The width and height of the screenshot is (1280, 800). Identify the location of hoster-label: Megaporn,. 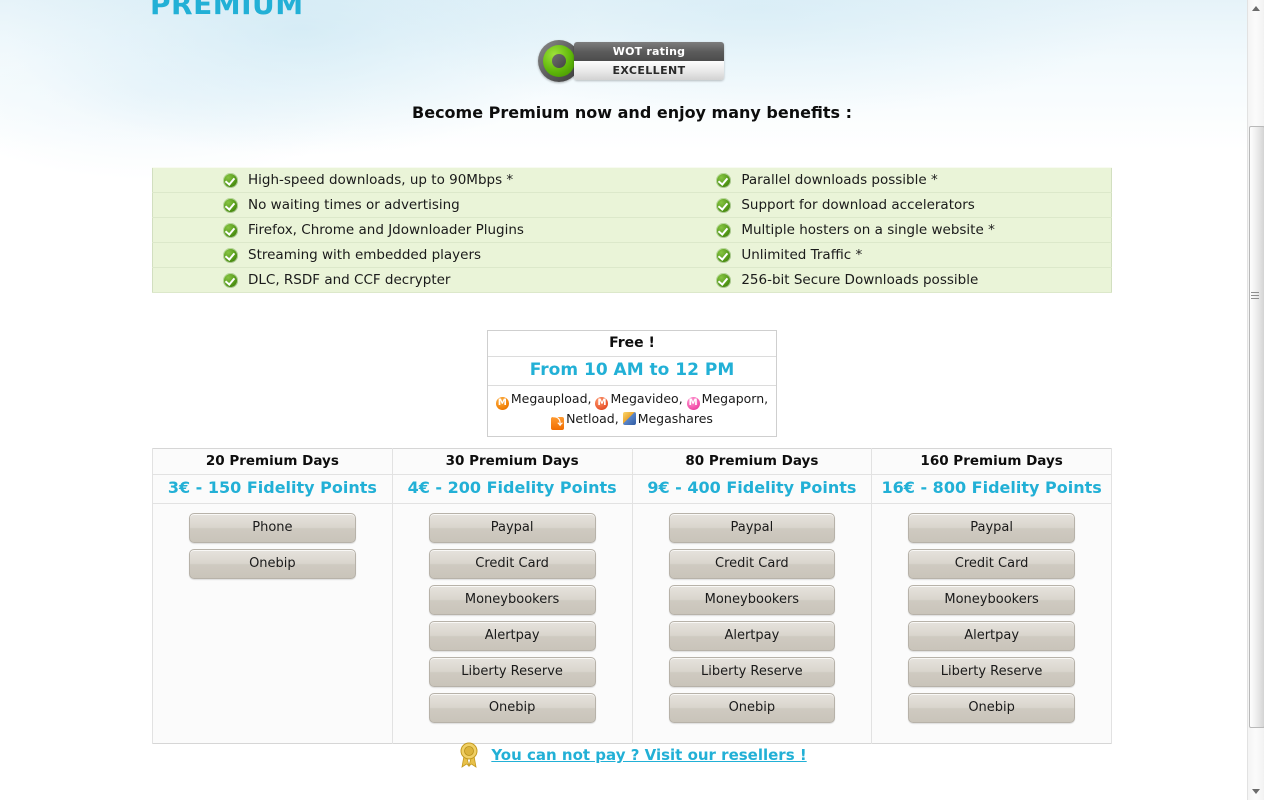
(735, 398).